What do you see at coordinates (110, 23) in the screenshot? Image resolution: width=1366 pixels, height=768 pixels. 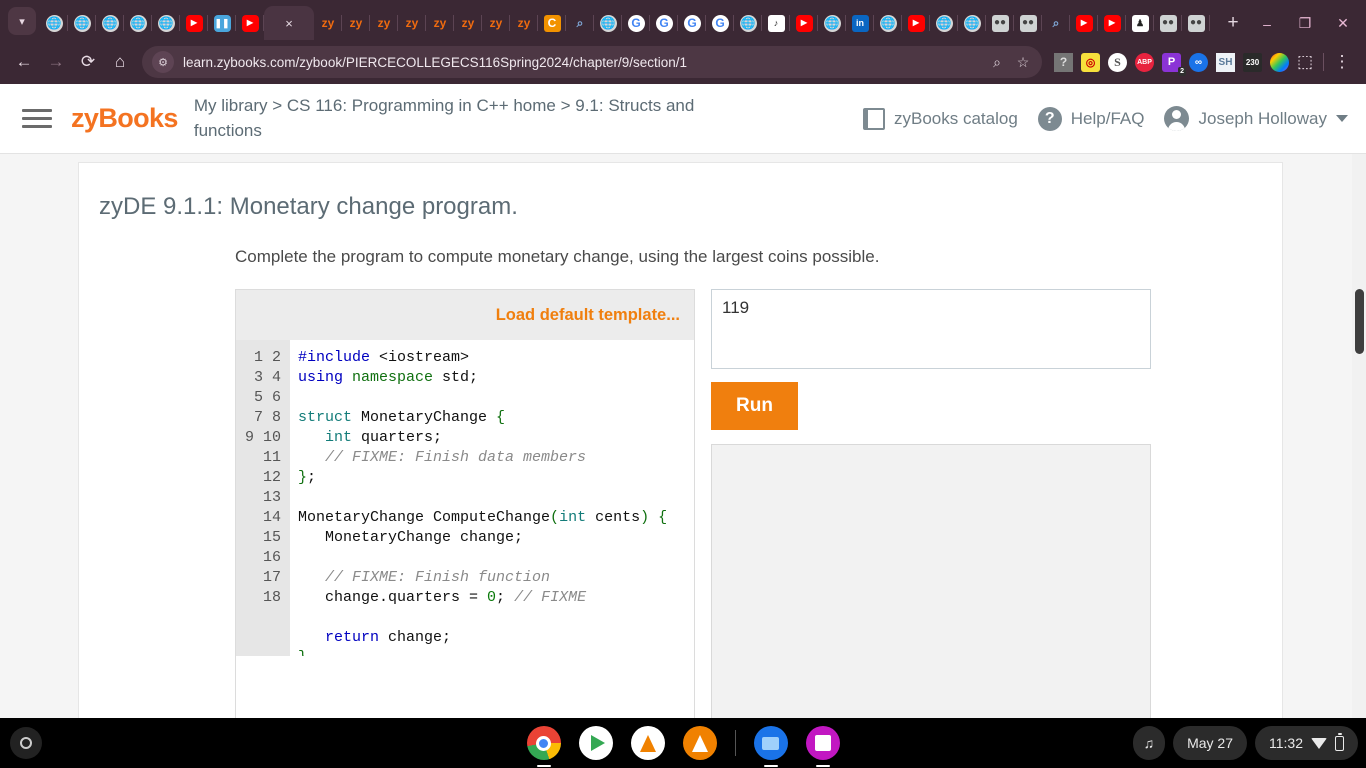 I see `tab-2: 🌐` at bounding box center [110, 23].